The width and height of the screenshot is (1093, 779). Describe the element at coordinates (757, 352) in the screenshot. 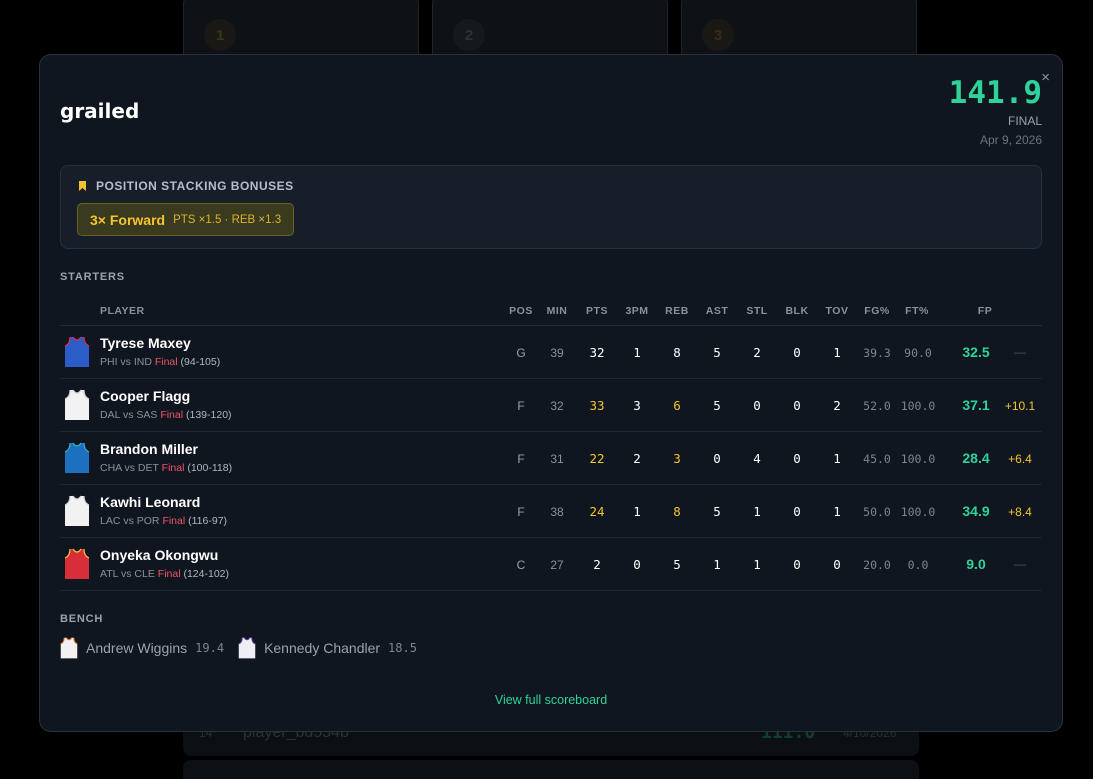

I see `cell-stl: 2` at that location.